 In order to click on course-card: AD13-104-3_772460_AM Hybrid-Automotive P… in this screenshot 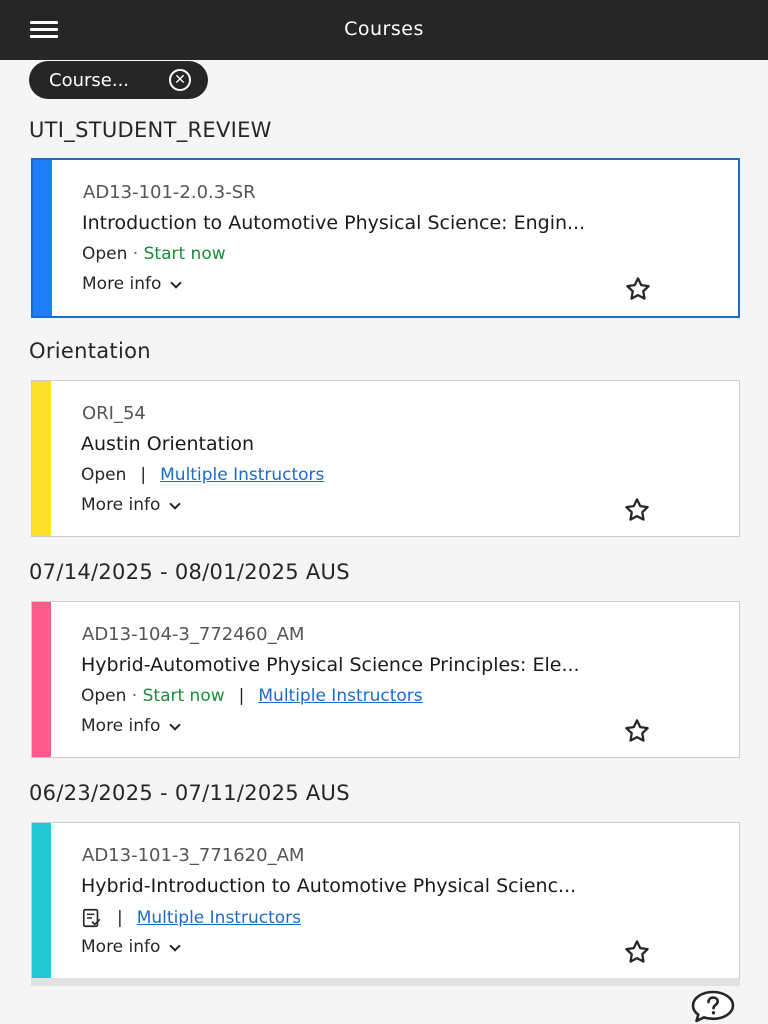, I will do `click(385, 679)`.